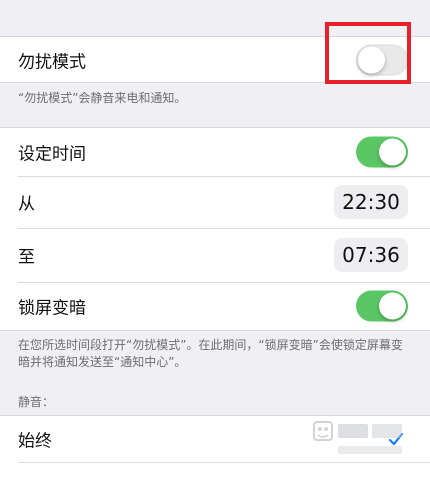 Image resolution: width=430 pixels, height=478 pixels. What do you see at coordinates (52, 154) in the screenshot?
I see `scheduled-label: 设定时间` at bounding box center [52, 154].